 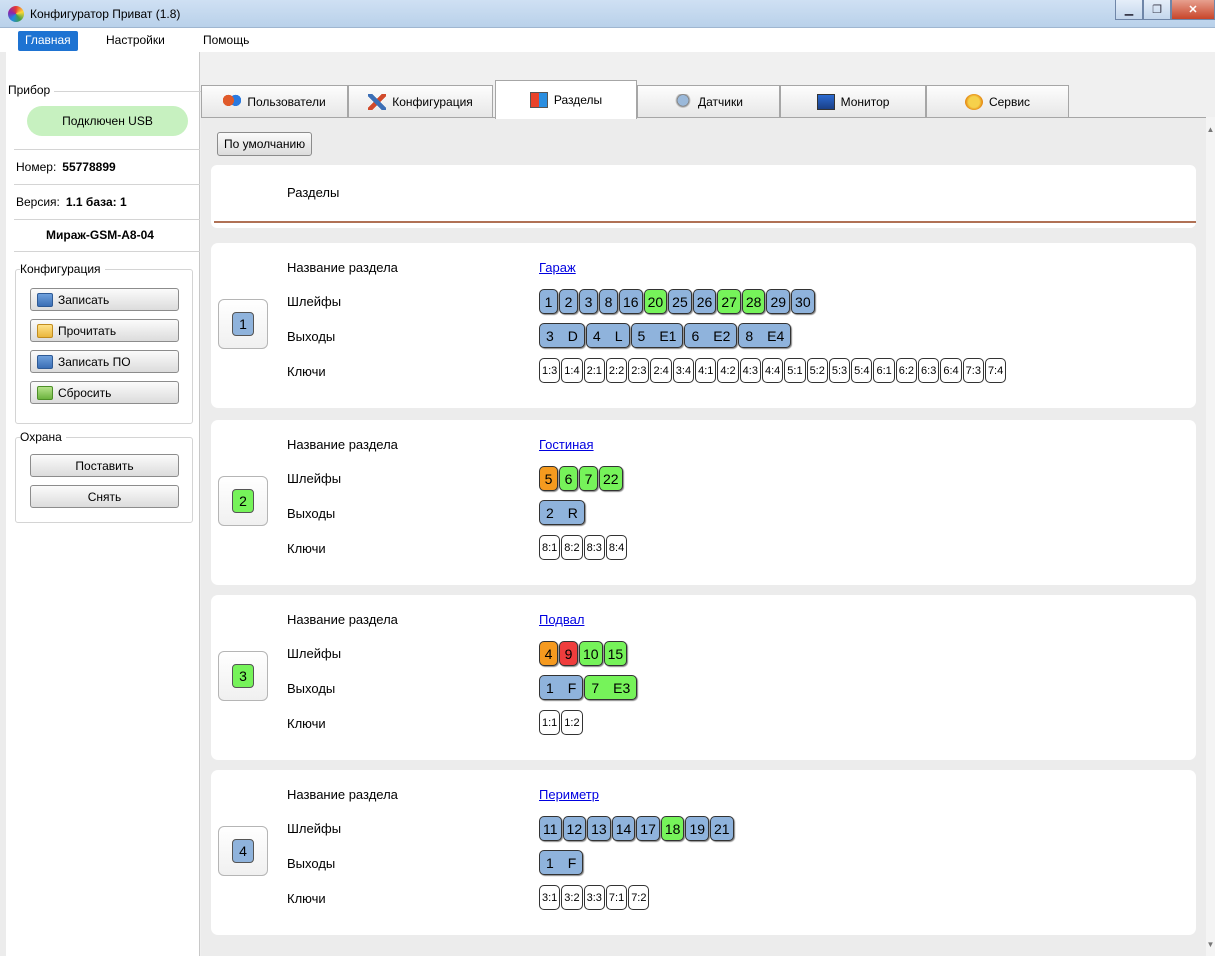 I want to click on loop-chip: 29, so click(x=778, y=301).